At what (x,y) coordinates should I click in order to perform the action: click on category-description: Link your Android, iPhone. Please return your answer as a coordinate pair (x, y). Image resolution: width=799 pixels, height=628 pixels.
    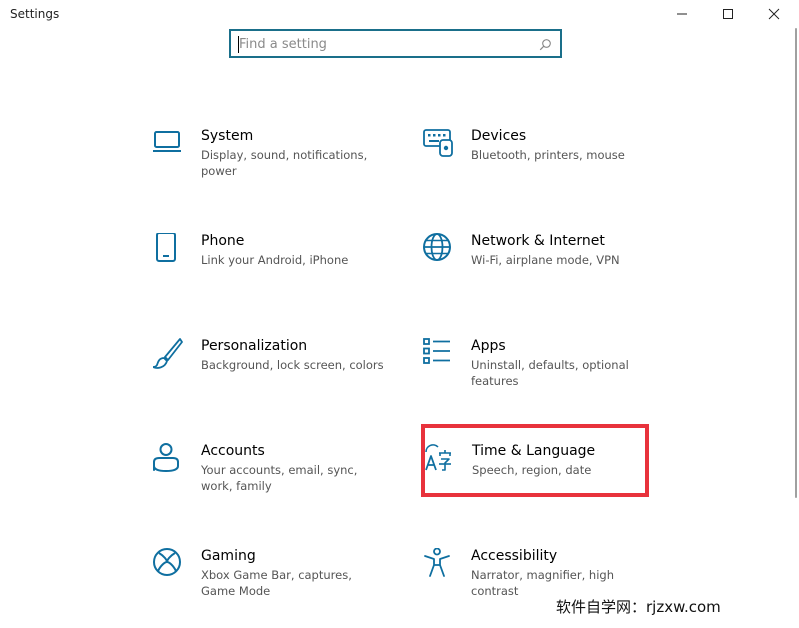
    Looking at the image, I should click on (275, 260).